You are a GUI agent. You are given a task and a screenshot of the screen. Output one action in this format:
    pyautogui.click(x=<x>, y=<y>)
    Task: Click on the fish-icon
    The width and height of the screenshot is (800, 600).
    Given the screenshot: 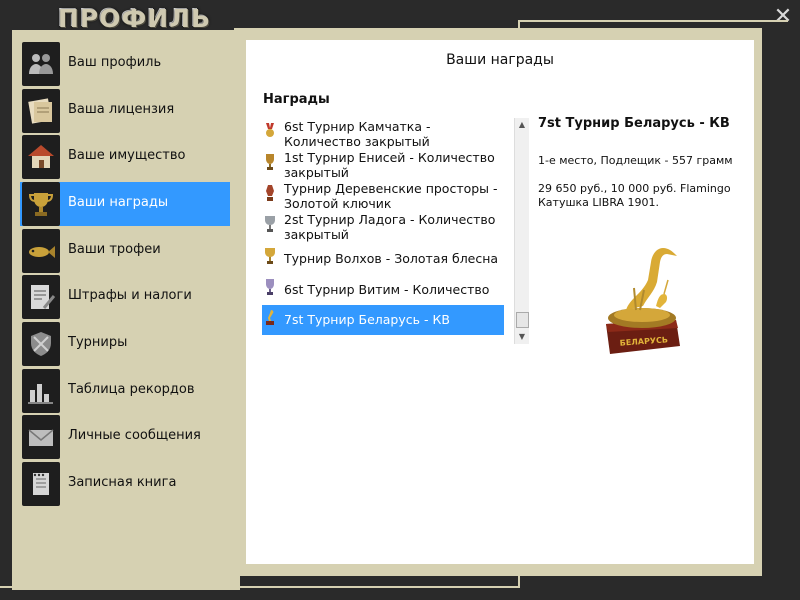 What is the action you would take?
    pyautogui.click(x=41, y=251)
    